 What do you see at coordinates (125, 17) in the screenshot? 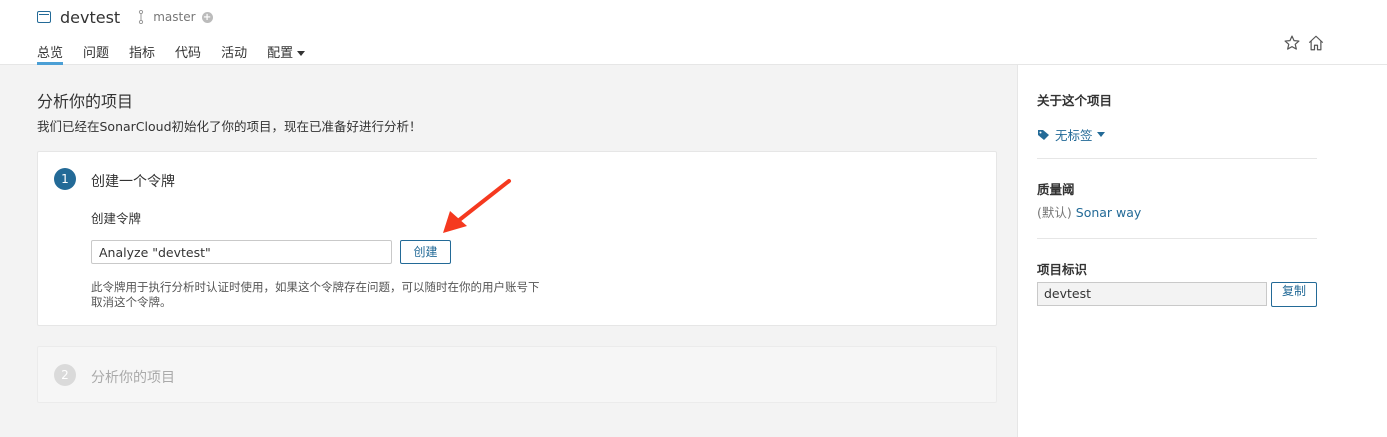
I see `project-header: devtest master +` at bounding box center [125, 17].